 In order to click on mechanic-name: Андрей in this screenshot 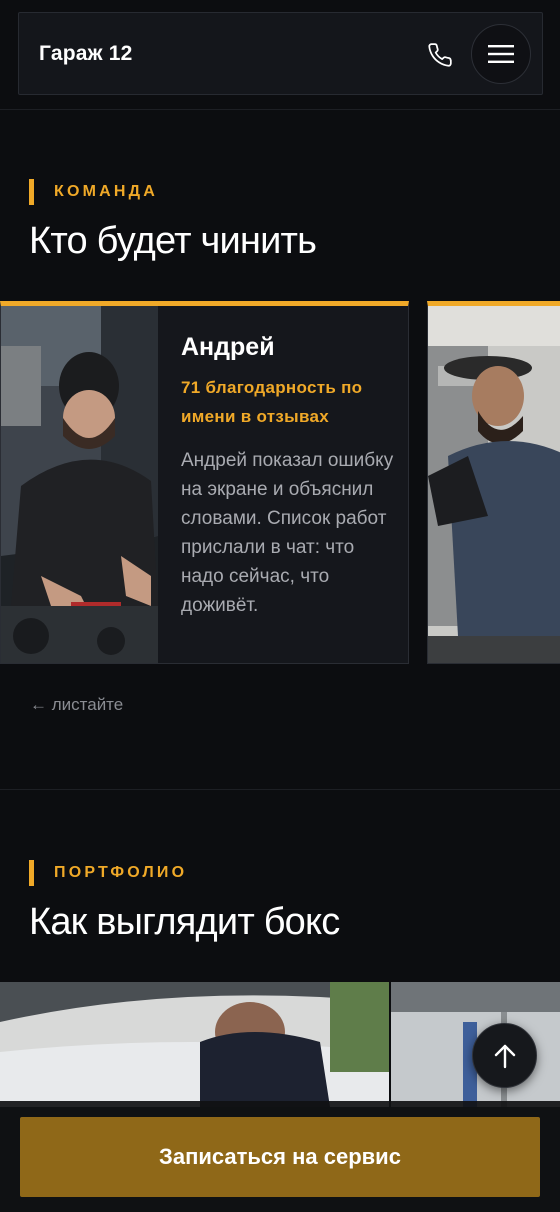, I will do `click(228, 347)`.